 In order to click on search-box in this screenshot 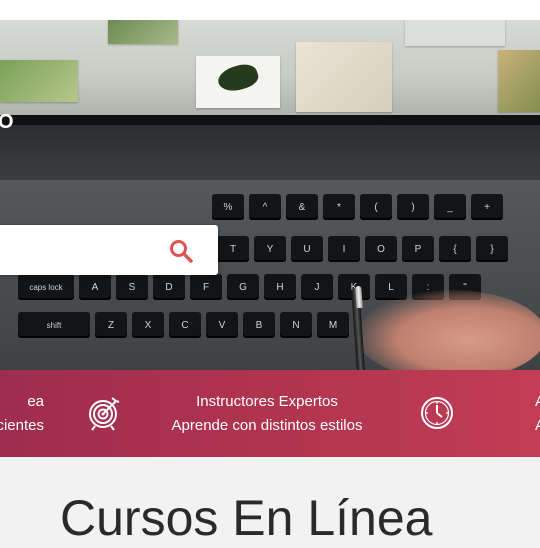, I will do `click(109, 250)`.